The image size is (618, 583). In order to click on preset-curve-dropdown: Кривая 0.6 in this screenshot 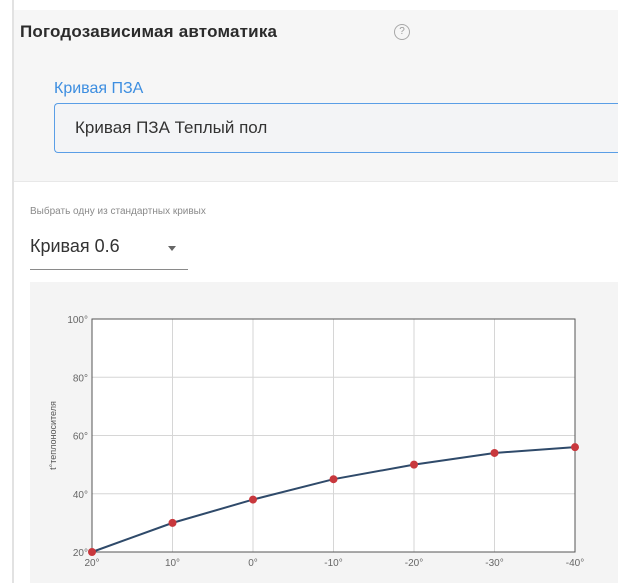, I will do `click(109, 251)`.